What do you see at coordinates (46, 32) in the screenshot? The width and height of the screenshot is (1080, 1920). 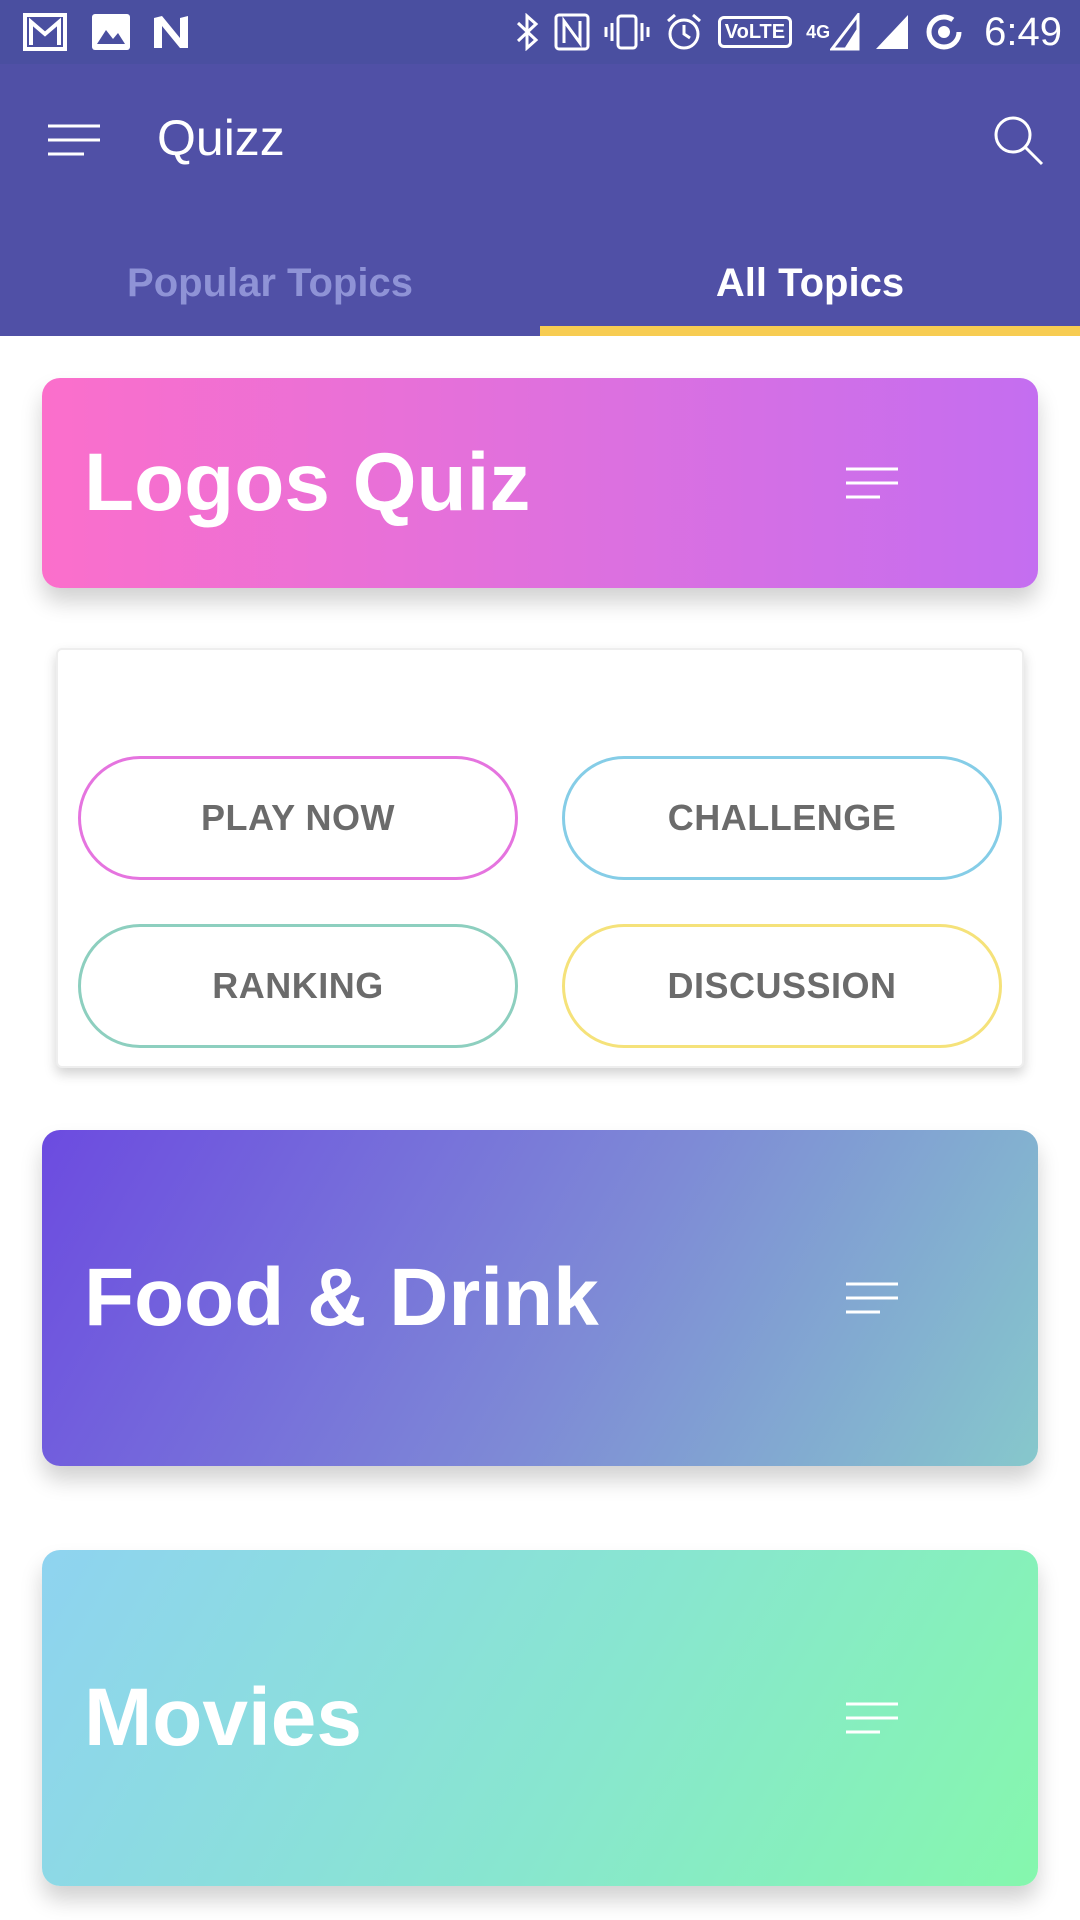 I see `gmail-icon` at bounding box center [46, 32].